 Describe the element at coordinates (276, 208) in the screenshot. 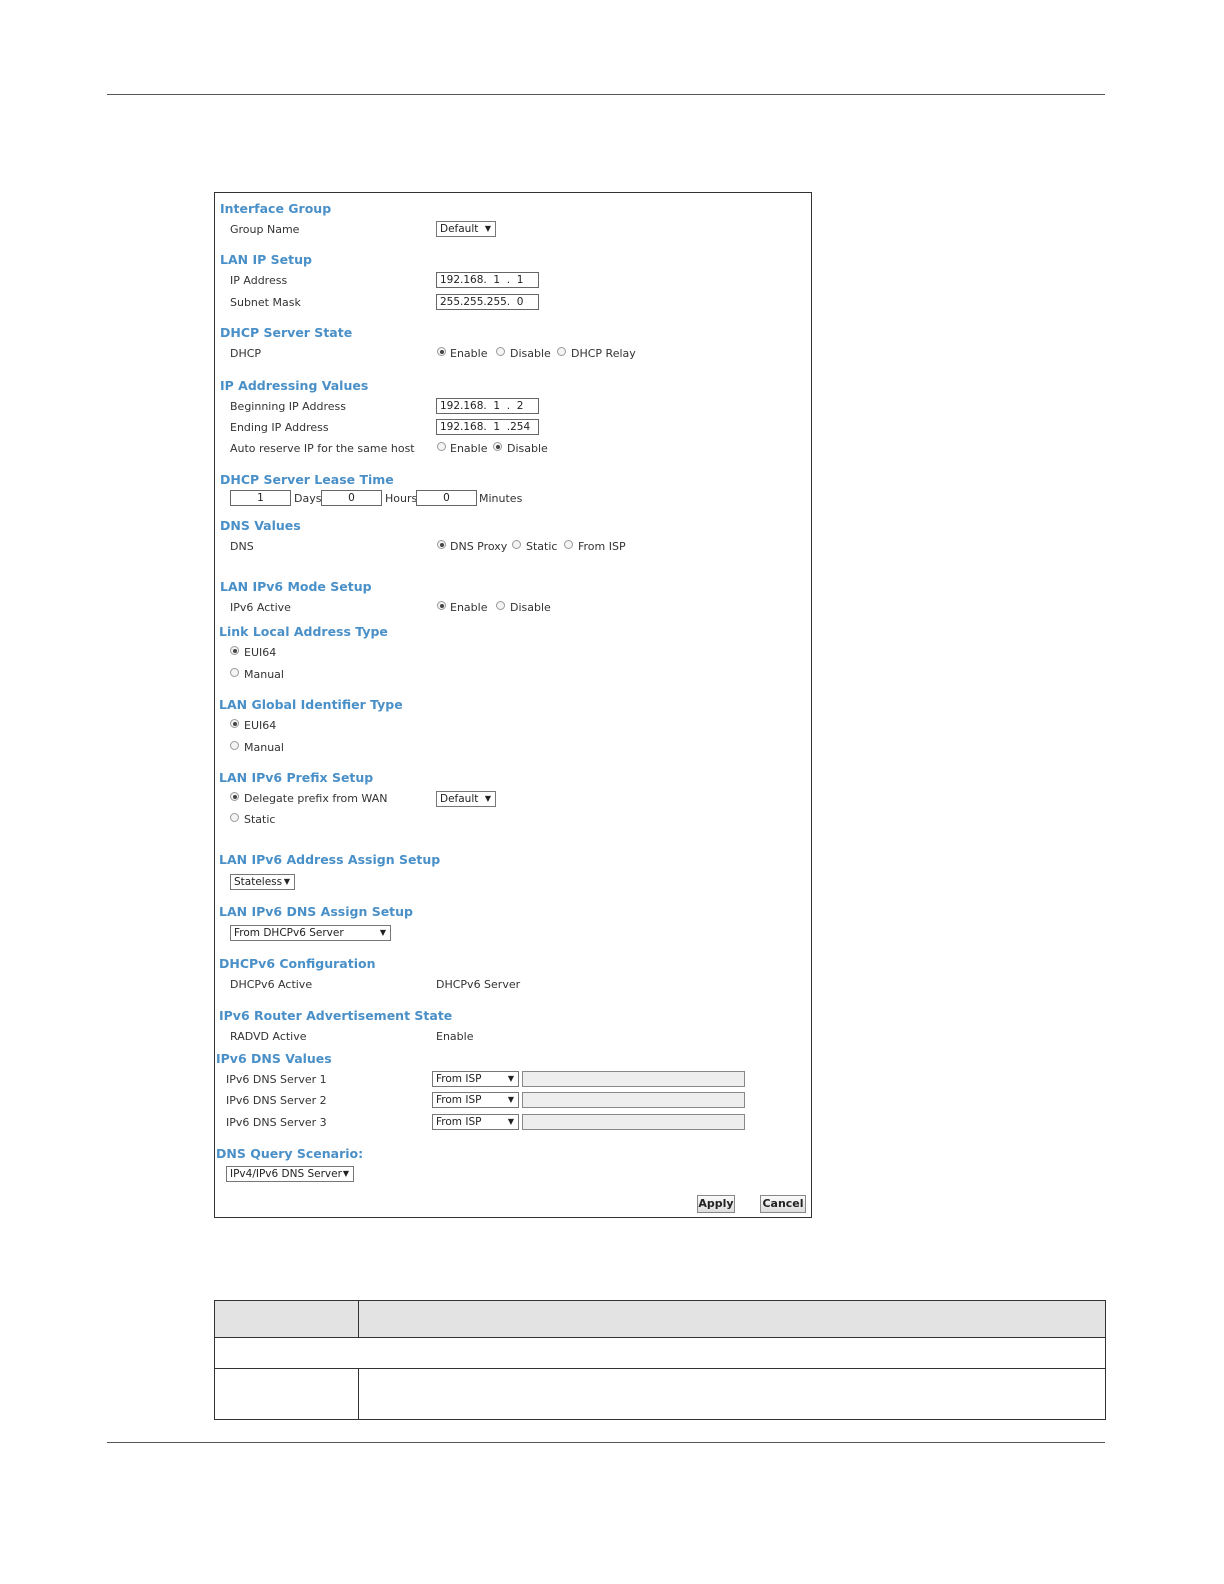

I see `section-interface-group: Interface Group` at that location.